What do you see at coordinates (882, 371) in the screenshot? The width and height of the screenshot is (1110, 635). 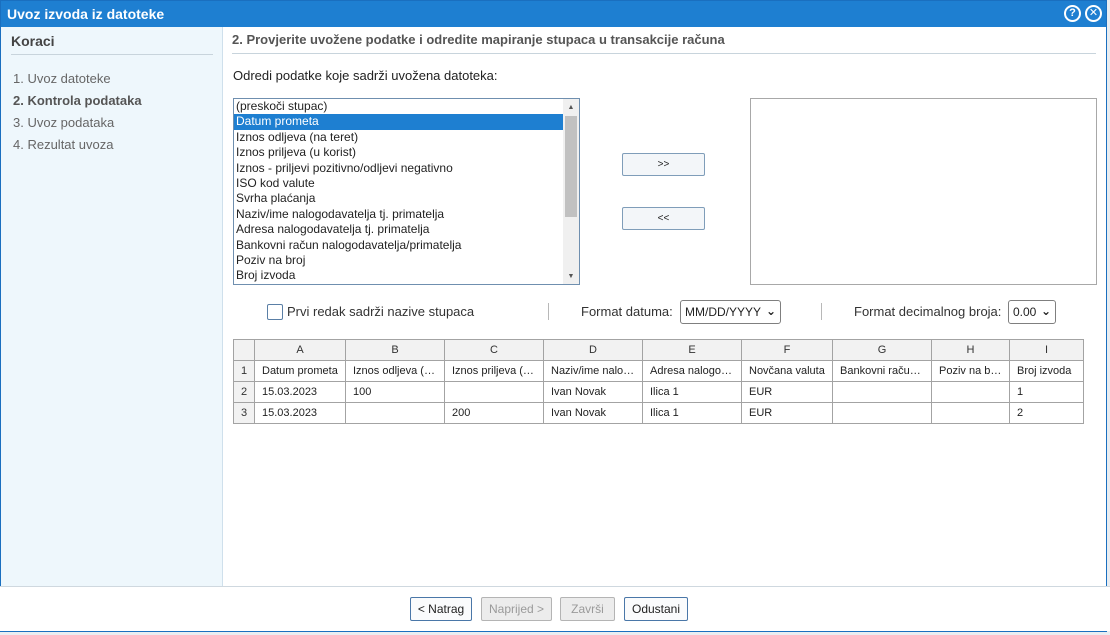 I see `table-cell: Bankovni račun nalogodavatelja` at bounding box center [882, 371].